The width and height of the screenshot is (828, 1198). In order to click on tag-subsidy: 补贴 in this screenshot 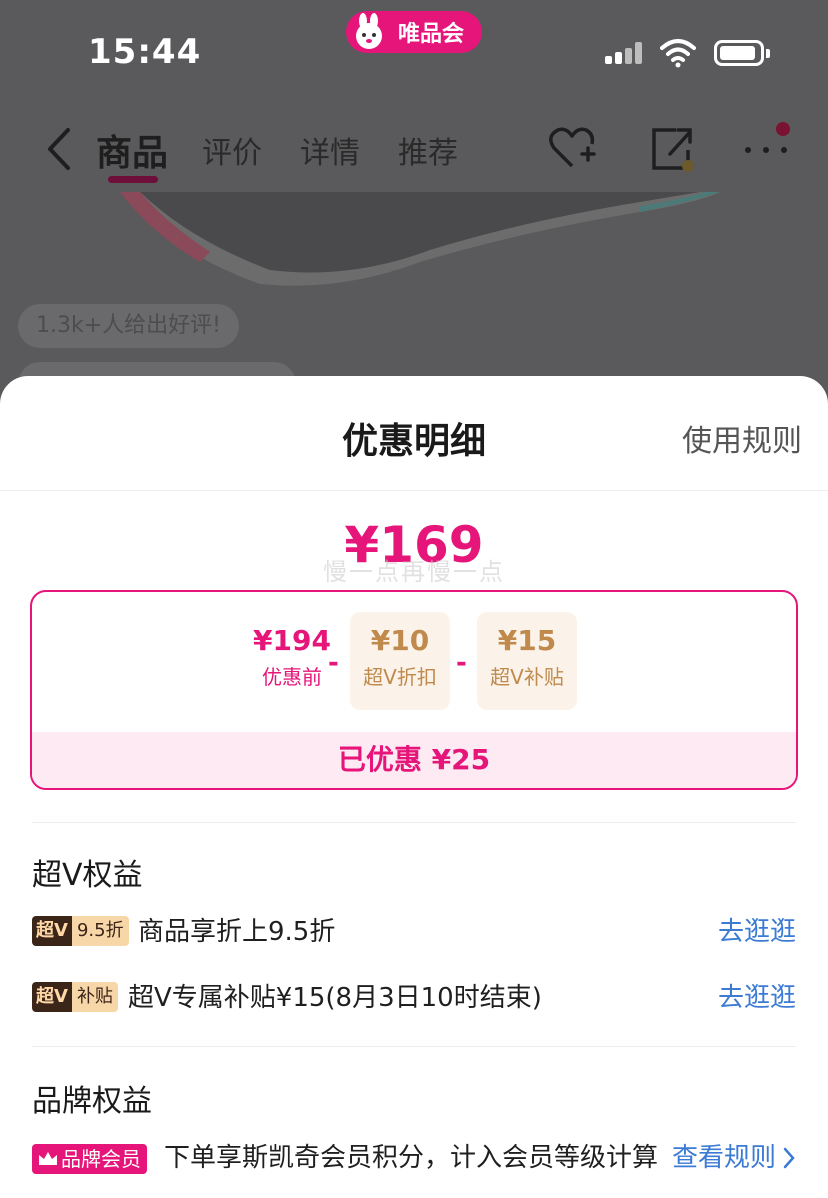, I will do `click(94, 997)`.